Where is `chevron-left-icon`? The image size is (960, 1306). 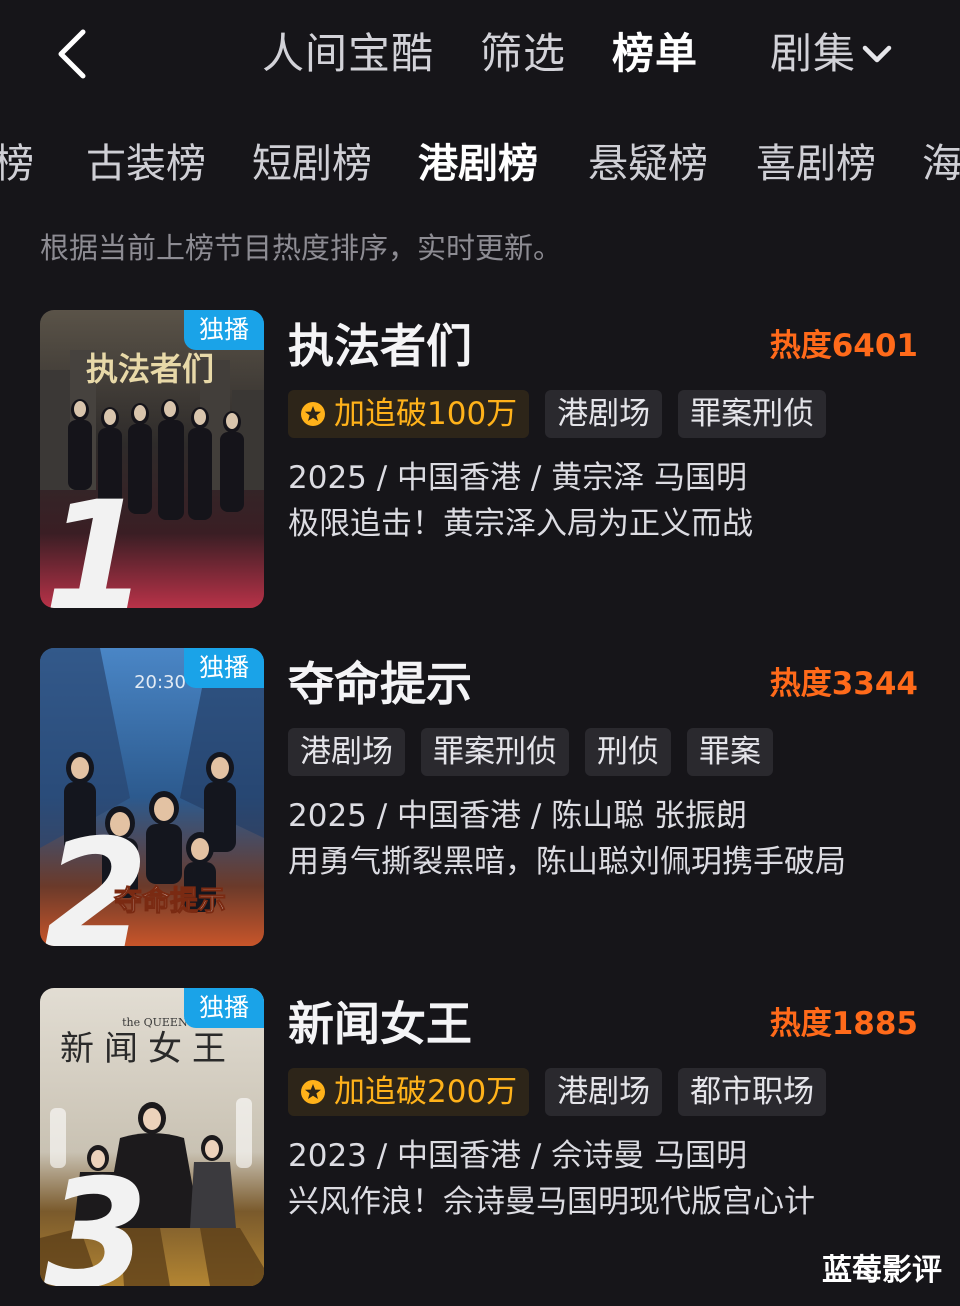
chevron-left-icon is located at coordinates (72, 54).